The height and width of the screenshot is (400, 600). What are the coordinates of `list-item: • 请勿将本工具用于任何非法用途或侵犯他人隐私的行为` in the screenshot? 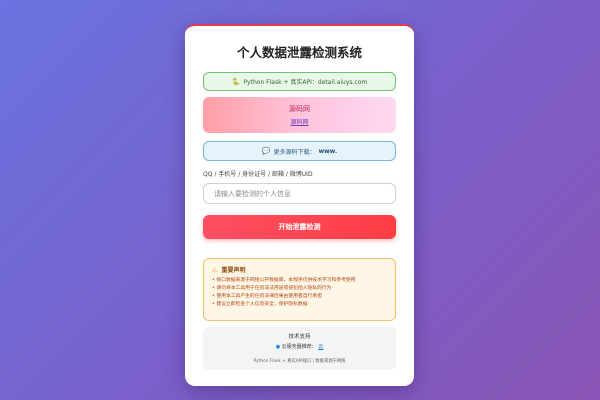 It's located at (272, 288).